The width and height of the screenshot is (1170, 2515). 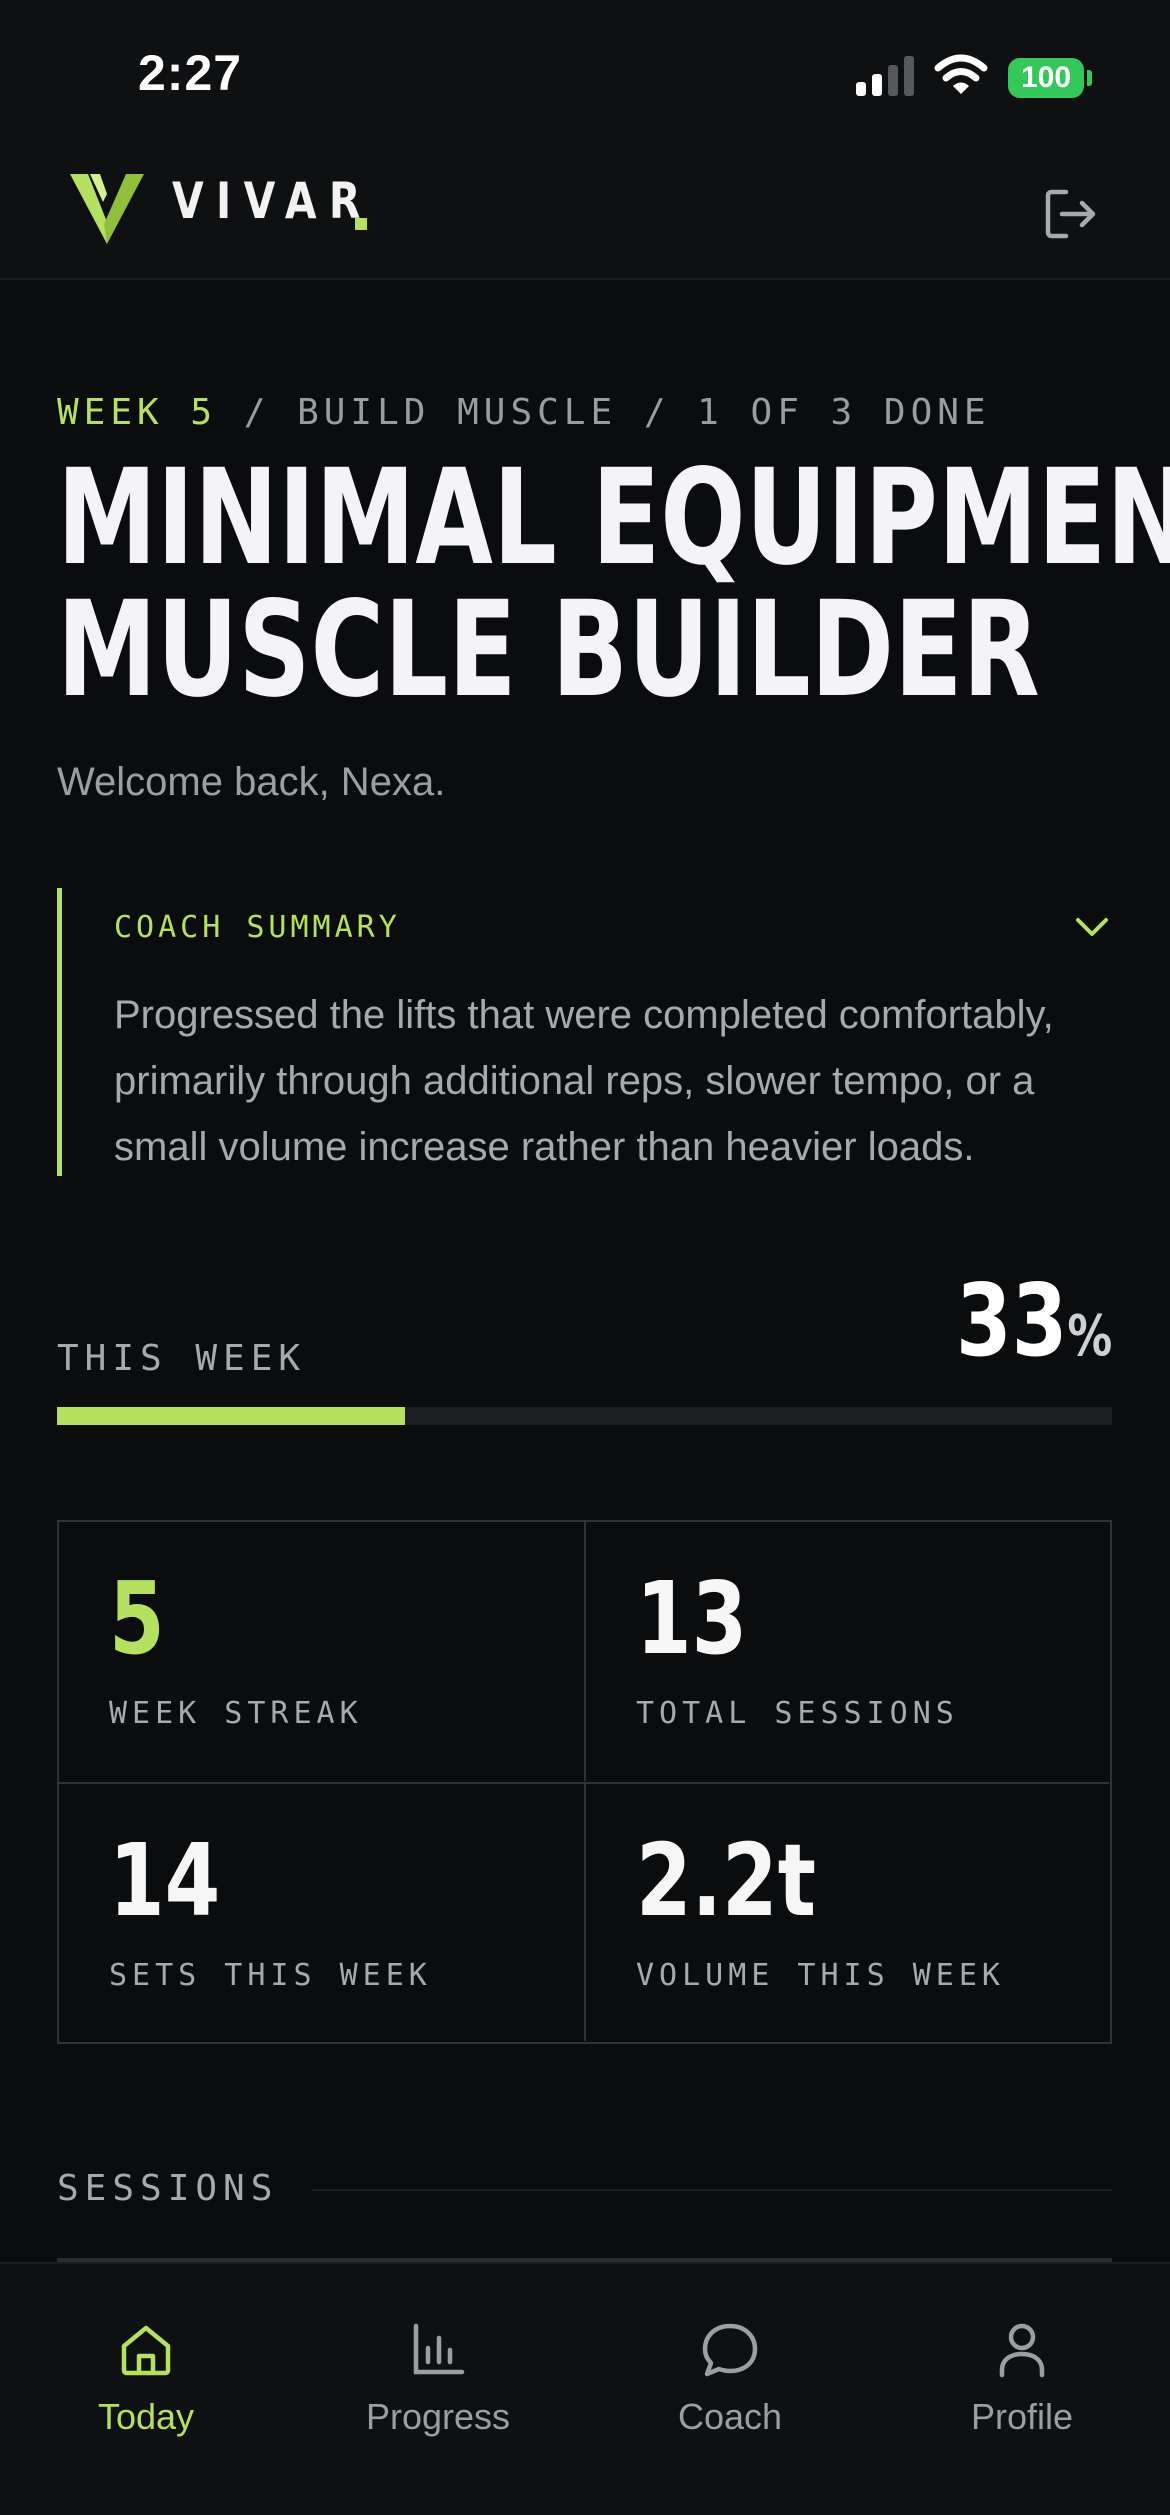 What do you see at coordinates (168, 2188) in the screenshot?
I see `sessions-heading: SESSIONS` at bounding box center [168, 2188].